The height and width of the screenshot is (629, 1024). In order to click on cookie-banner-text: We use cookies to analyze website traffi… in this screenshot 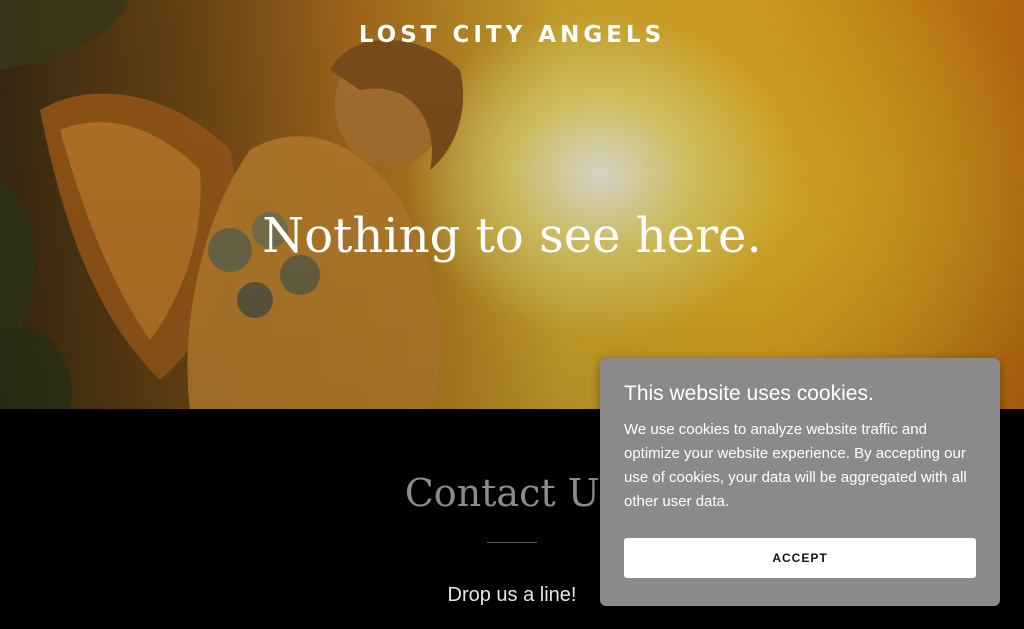, I will do `click(795, 465)`.